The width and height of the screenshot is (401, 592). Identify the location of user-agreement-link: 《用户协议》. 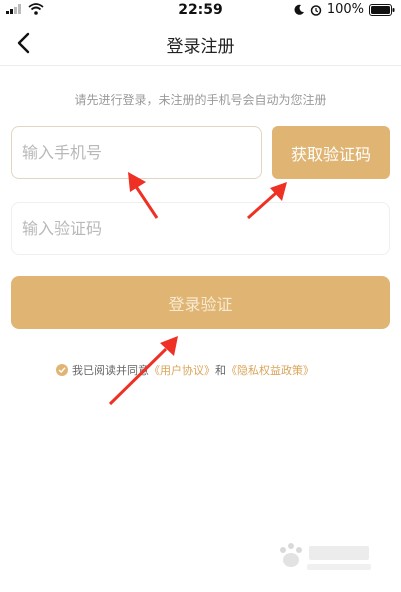
(182, 370).